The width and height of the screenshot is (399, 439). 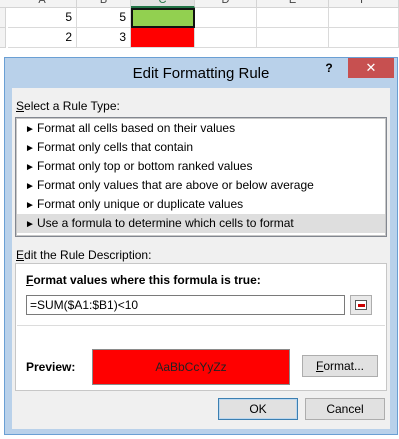 I want to click on cancel-button: Cancel, so click(x=345, y=409).